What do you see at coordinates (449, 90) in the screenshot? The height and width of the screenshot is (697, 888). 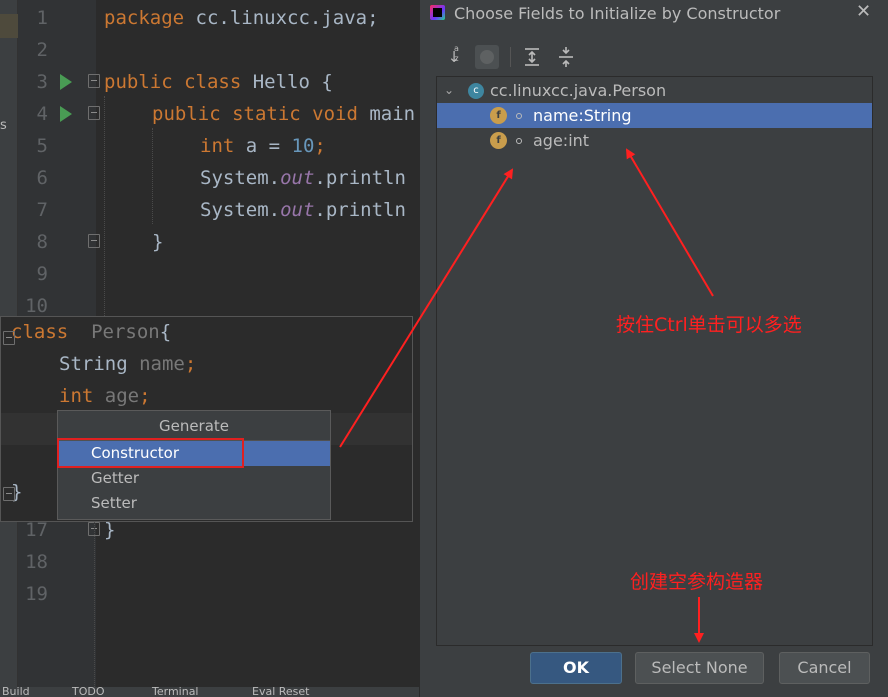 I see `chevron-down-icon: ⌄` at bounding box center [449, 90].